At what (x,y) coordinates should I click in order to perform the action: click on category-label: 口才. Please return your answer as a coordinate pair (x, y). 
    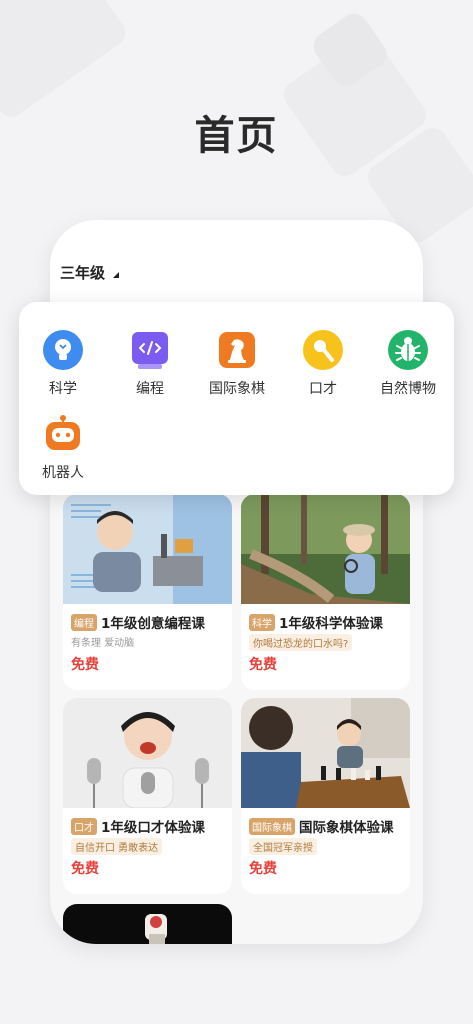
    Looking at the image, I should click on (323, 389).